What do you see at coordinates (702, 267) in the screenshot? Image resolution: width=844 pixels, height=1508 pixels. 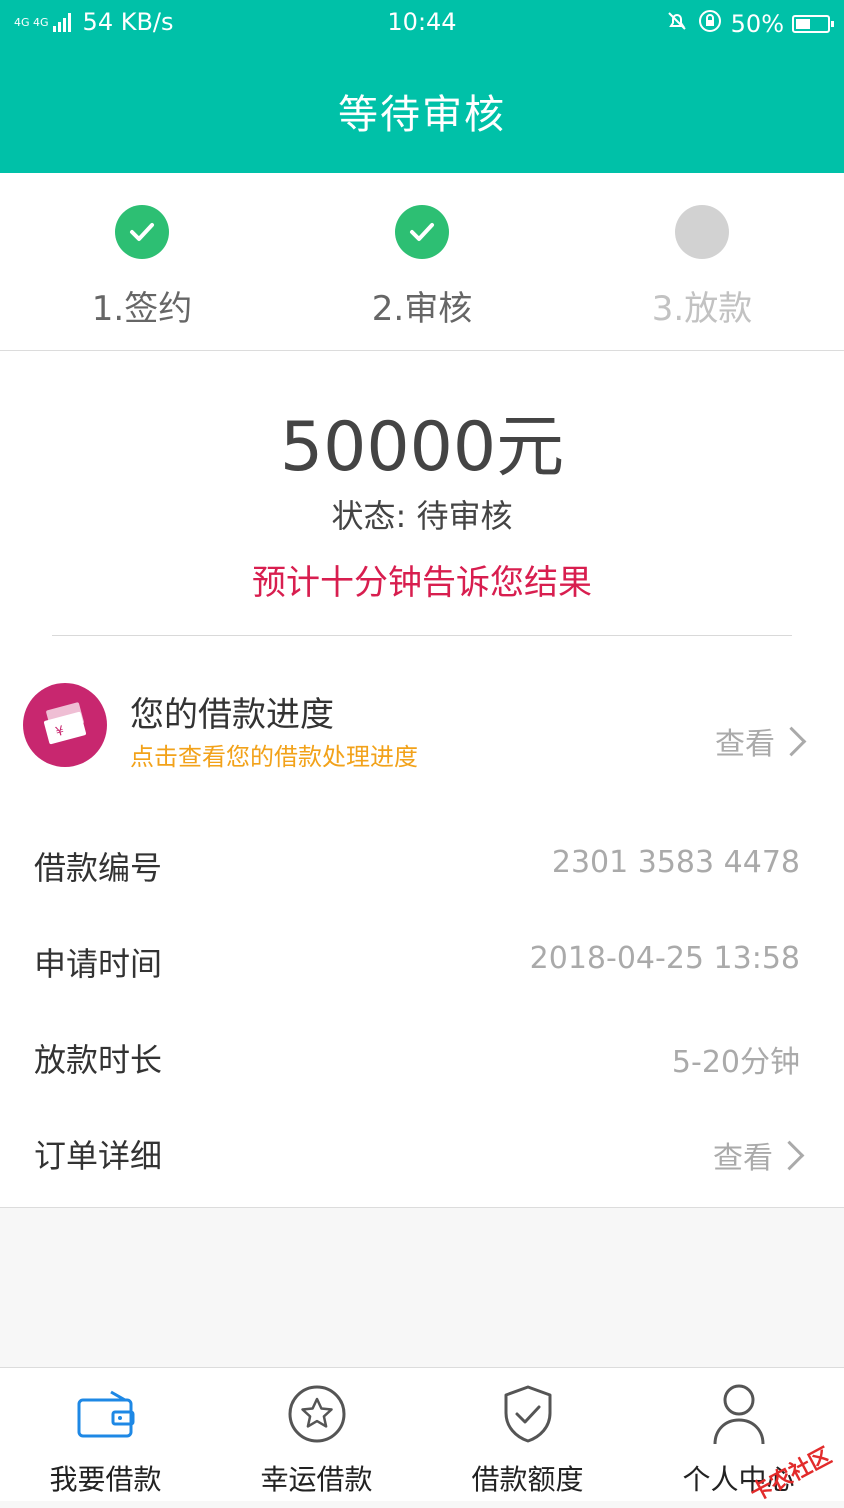 I see `step-disburse: 3.放款` at bounding box center [702, 267].